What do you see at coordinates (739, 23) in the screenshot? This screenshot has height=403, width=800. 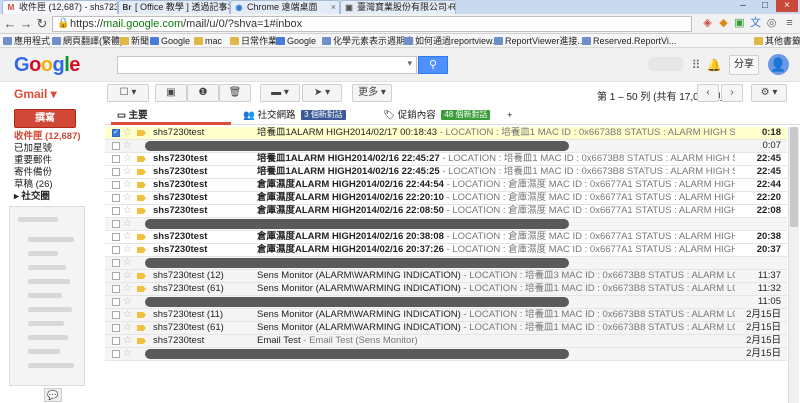 I see `extension-green-icon: ▣` at bounding box center [739, 23].